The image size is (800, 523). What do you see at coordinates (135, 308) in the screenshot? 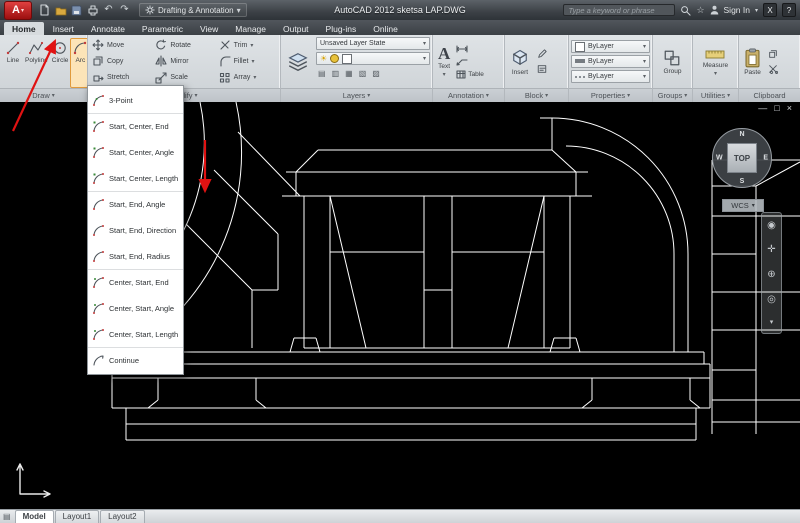
I see `arc-menu-item-center-start-angle: Center, Start, Angle` at bounding box center [135, 308].